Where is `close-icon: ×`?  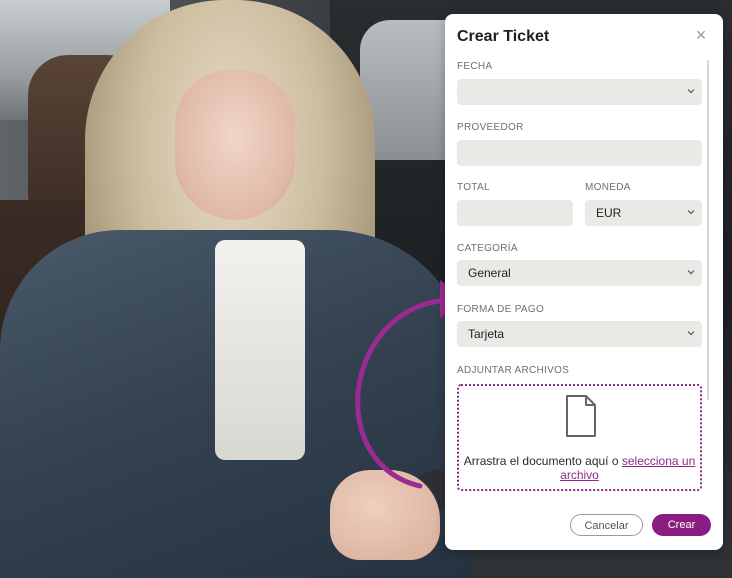 close-icon: × is located at coordinates (701, 35).